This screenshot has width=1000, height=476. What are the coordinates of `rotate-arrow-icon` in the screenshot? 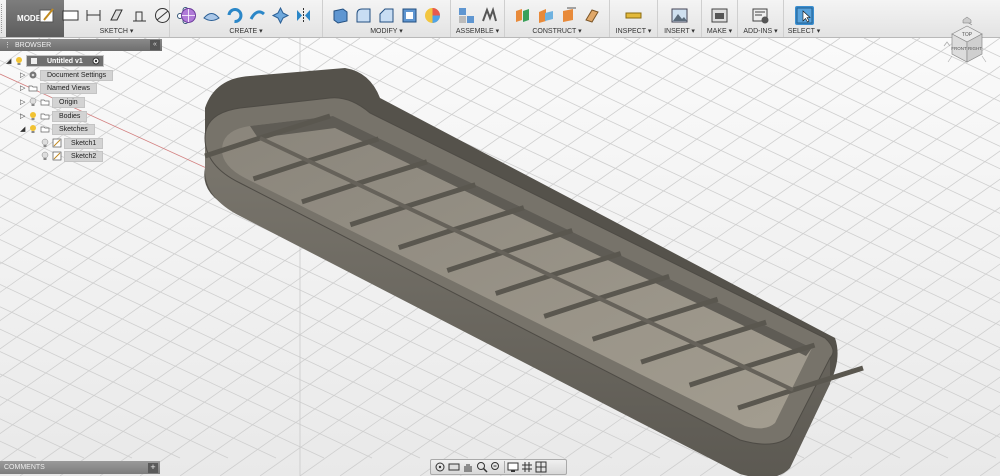 It's located at (947, 44).